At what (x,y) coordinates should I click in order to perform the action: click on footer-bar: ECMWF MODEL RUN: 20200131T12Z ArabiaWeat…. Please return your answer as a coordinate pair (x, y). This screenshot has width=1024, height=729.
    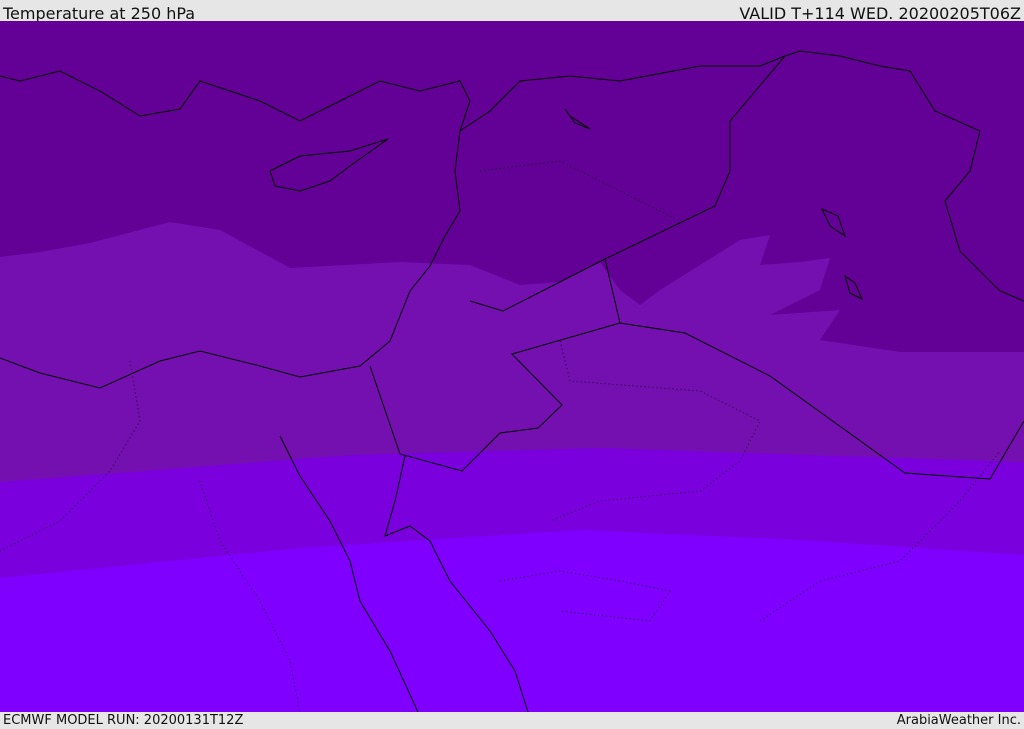
    Looking at the image, I should click on (512, 720).